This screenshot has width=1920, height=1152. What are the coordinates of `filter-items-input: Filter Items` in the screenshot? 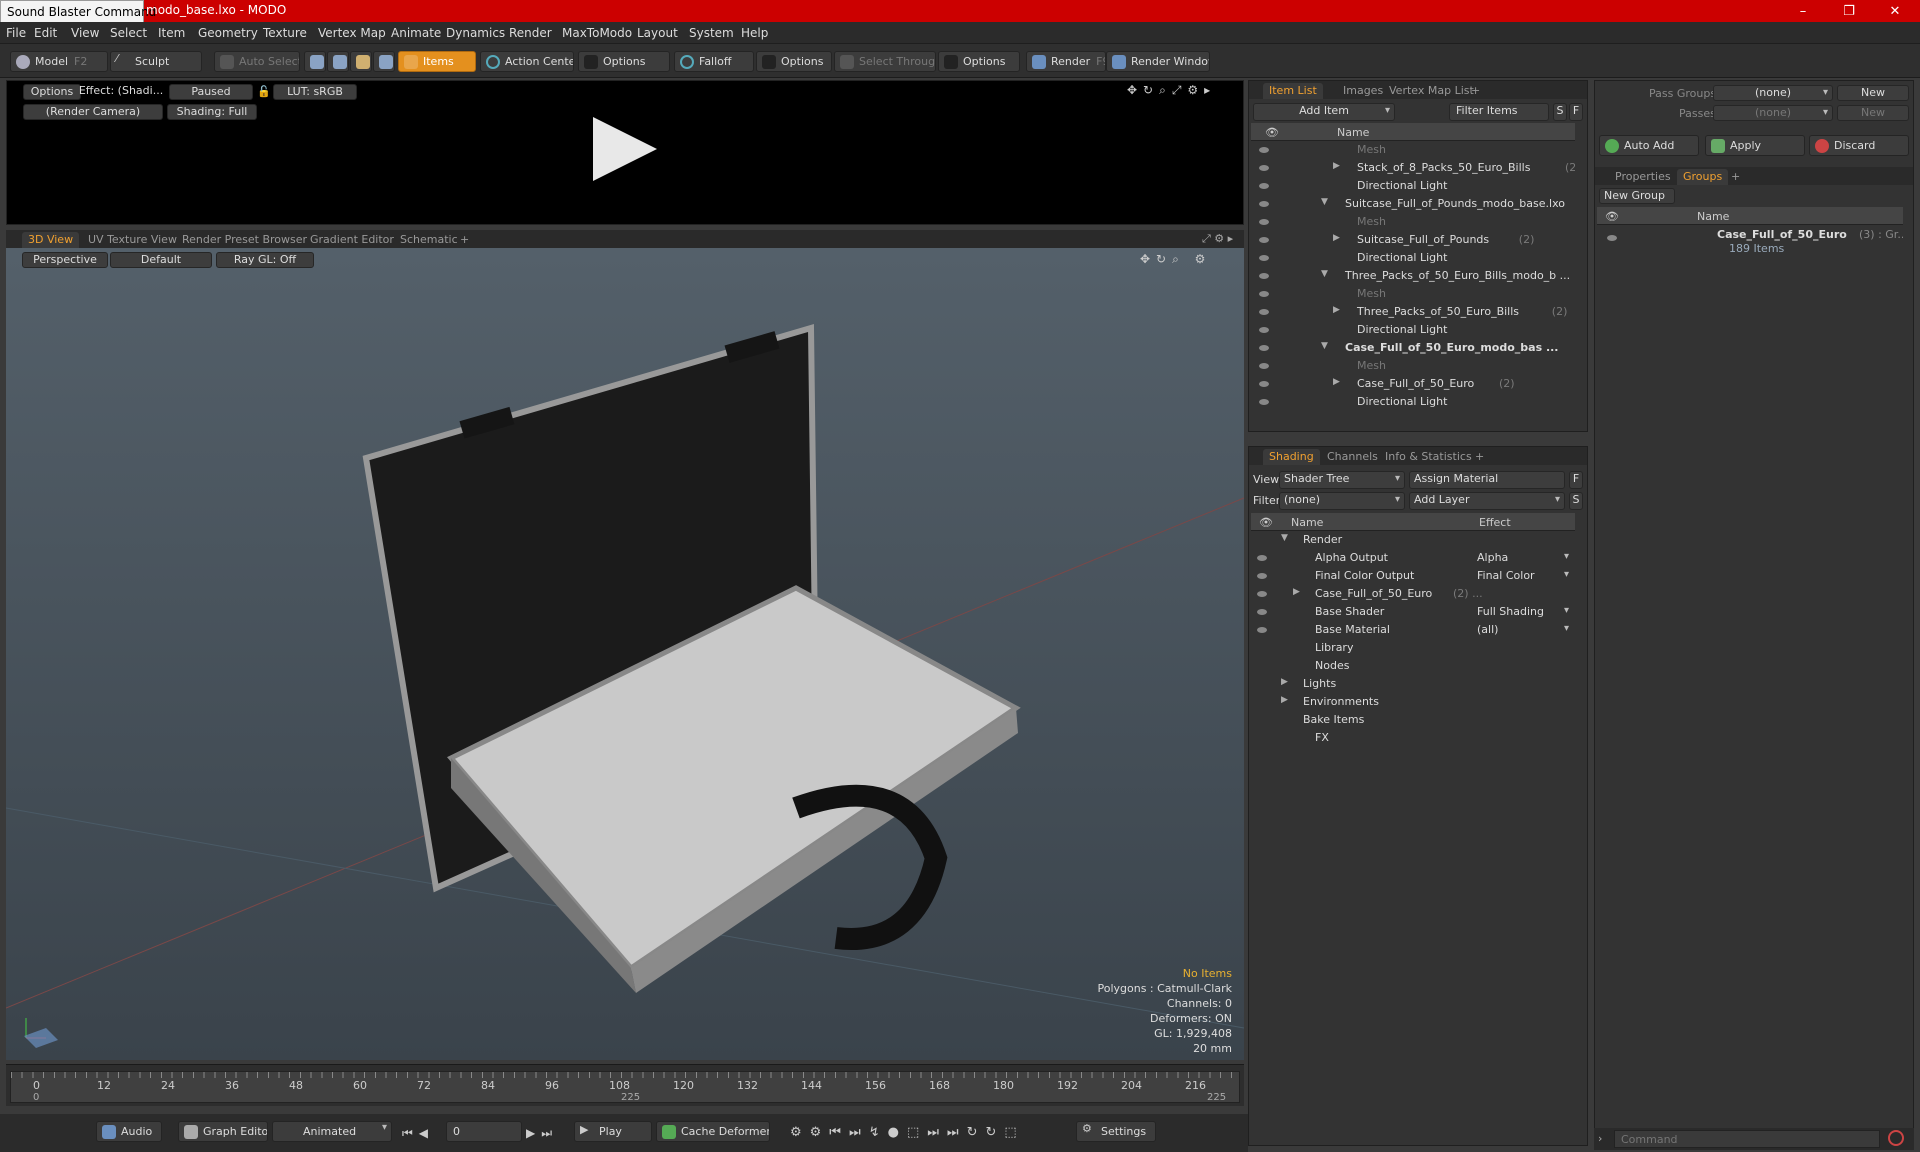 It's located at (1499, 112).